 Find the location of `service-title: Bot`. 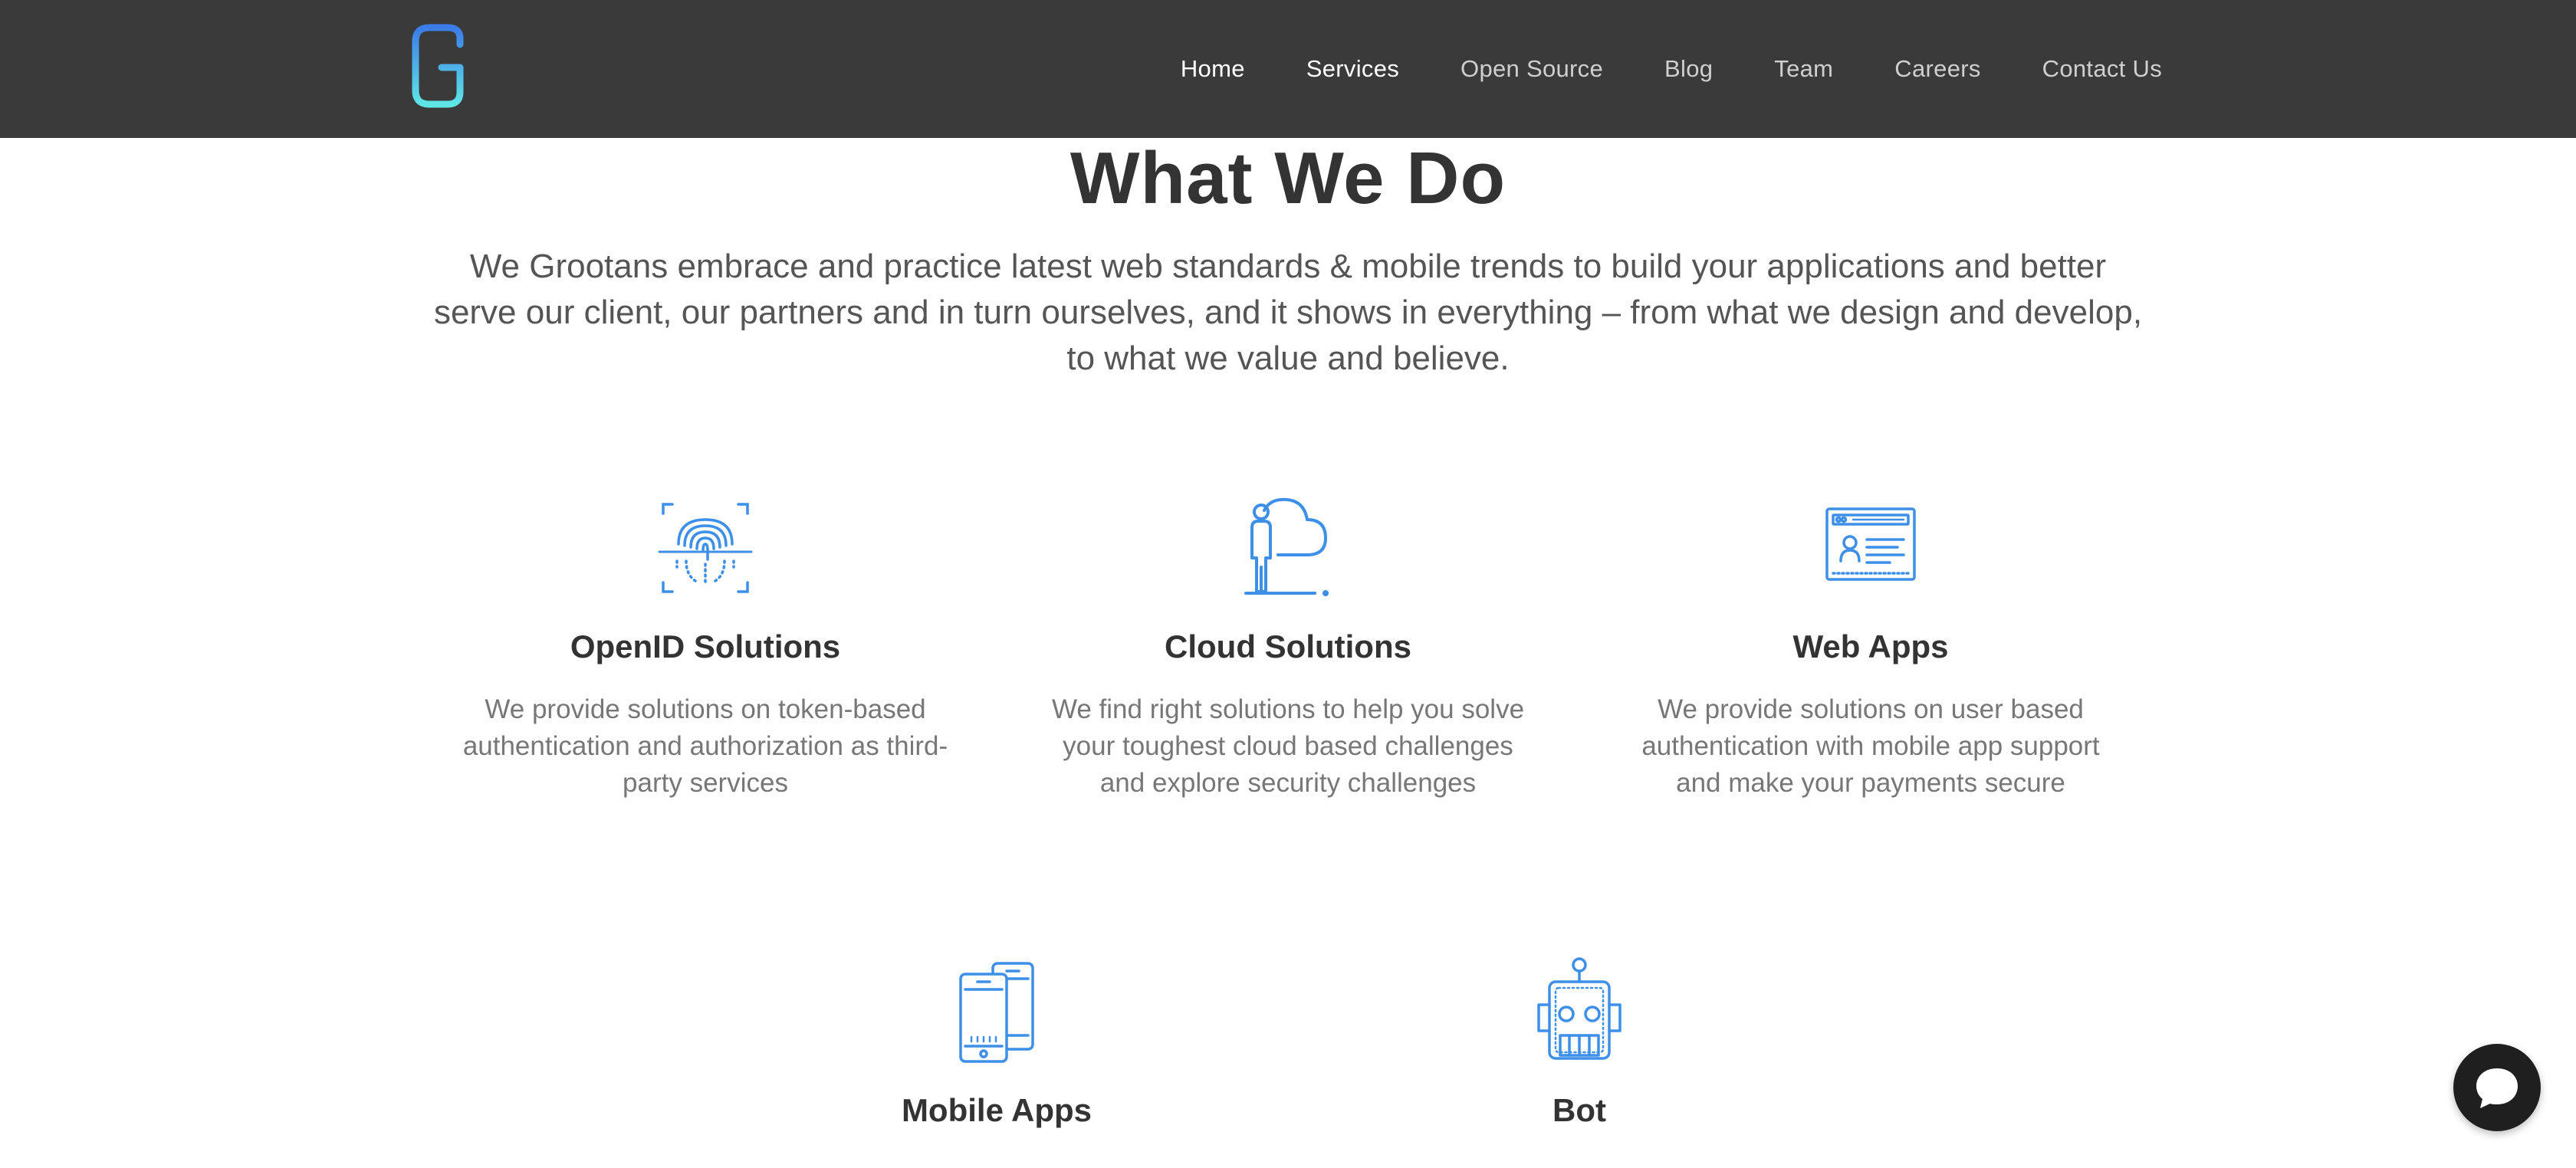

service-title: Bot is located at coordinates (1579, 1110).